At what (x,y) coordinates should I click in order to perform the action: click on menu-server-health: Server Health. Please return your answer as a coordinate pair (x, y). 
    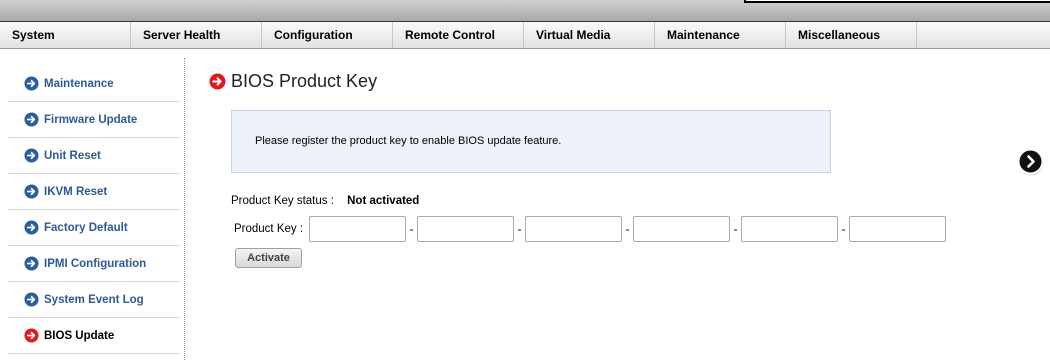
    Looking at the image, I should click on (196, 35).